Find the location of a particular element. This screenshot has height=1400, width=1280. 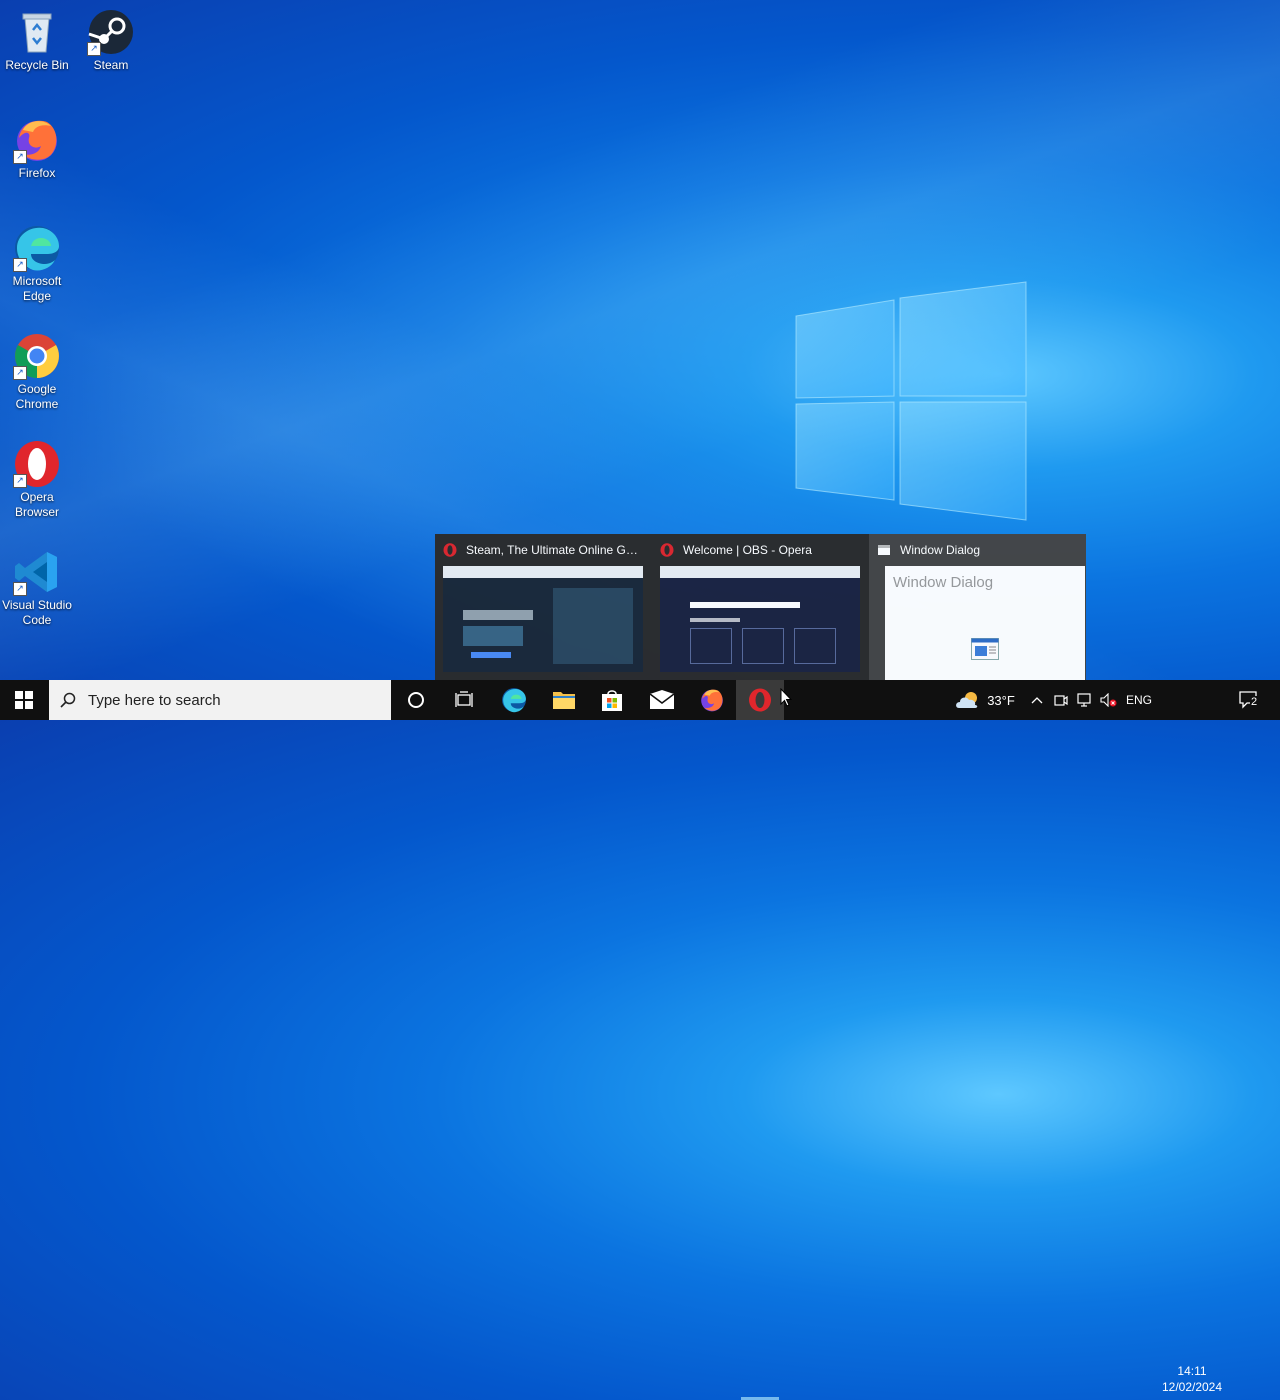

tray-volume is located at coordinates (1109, 700).